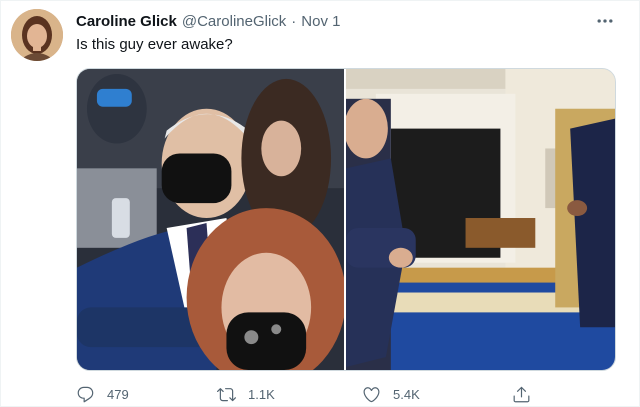 This screenshot has width=640, height=407. Describe the element at coordinates (226, 394) in the screenshot. I see `retweet-icon` at that location.